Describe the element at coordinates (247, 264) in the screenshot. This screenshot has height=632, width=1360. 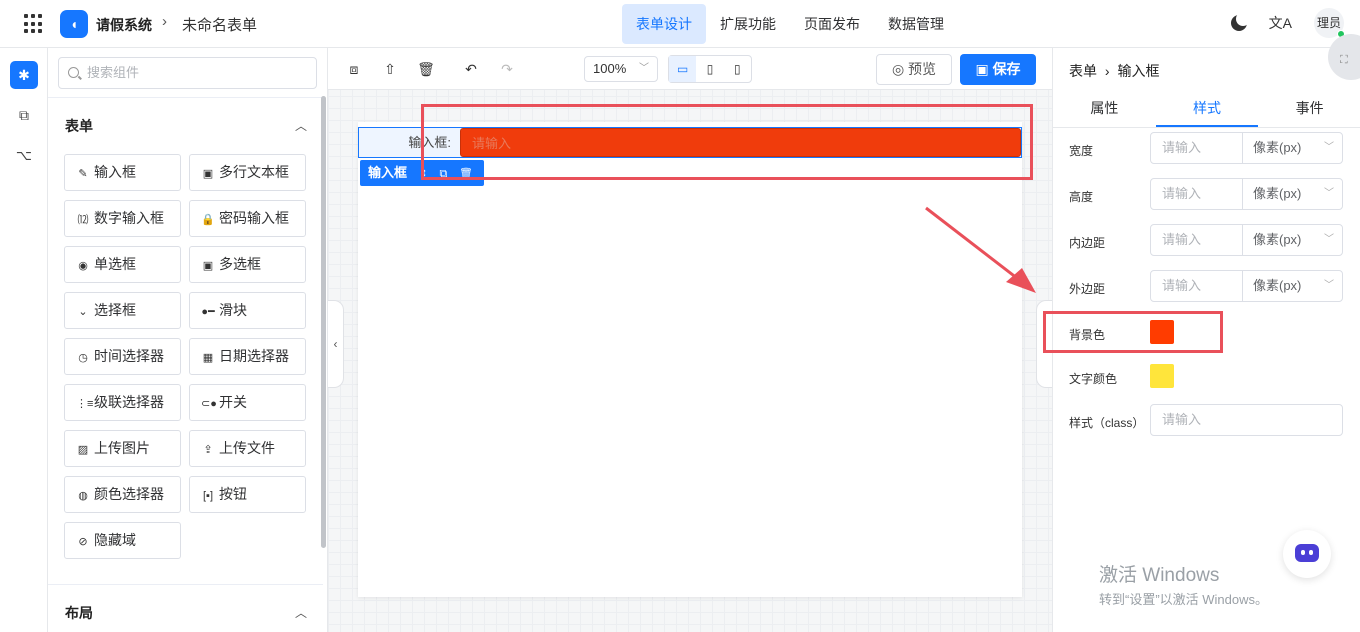
I see `comp-checkbox: ▣ 多选框` at that location.